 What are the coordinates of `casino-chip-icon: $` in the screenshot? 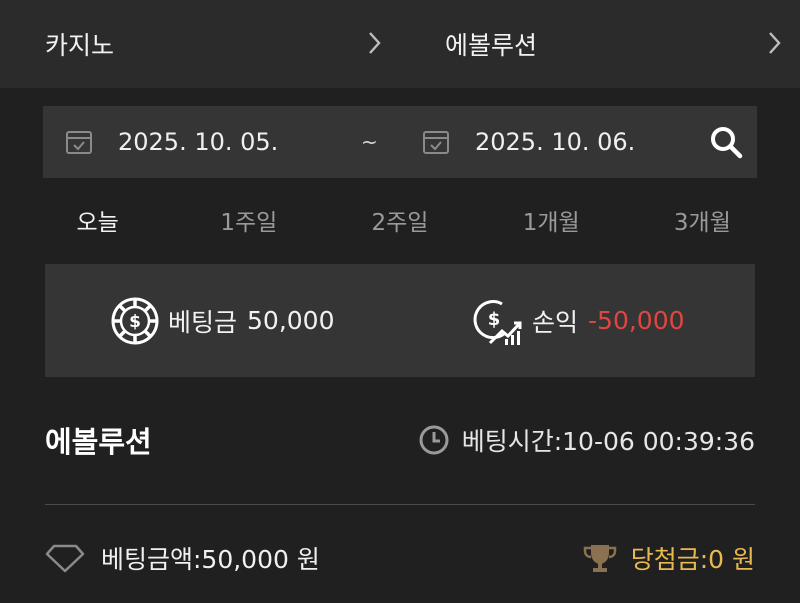 It's located at (135, 320).